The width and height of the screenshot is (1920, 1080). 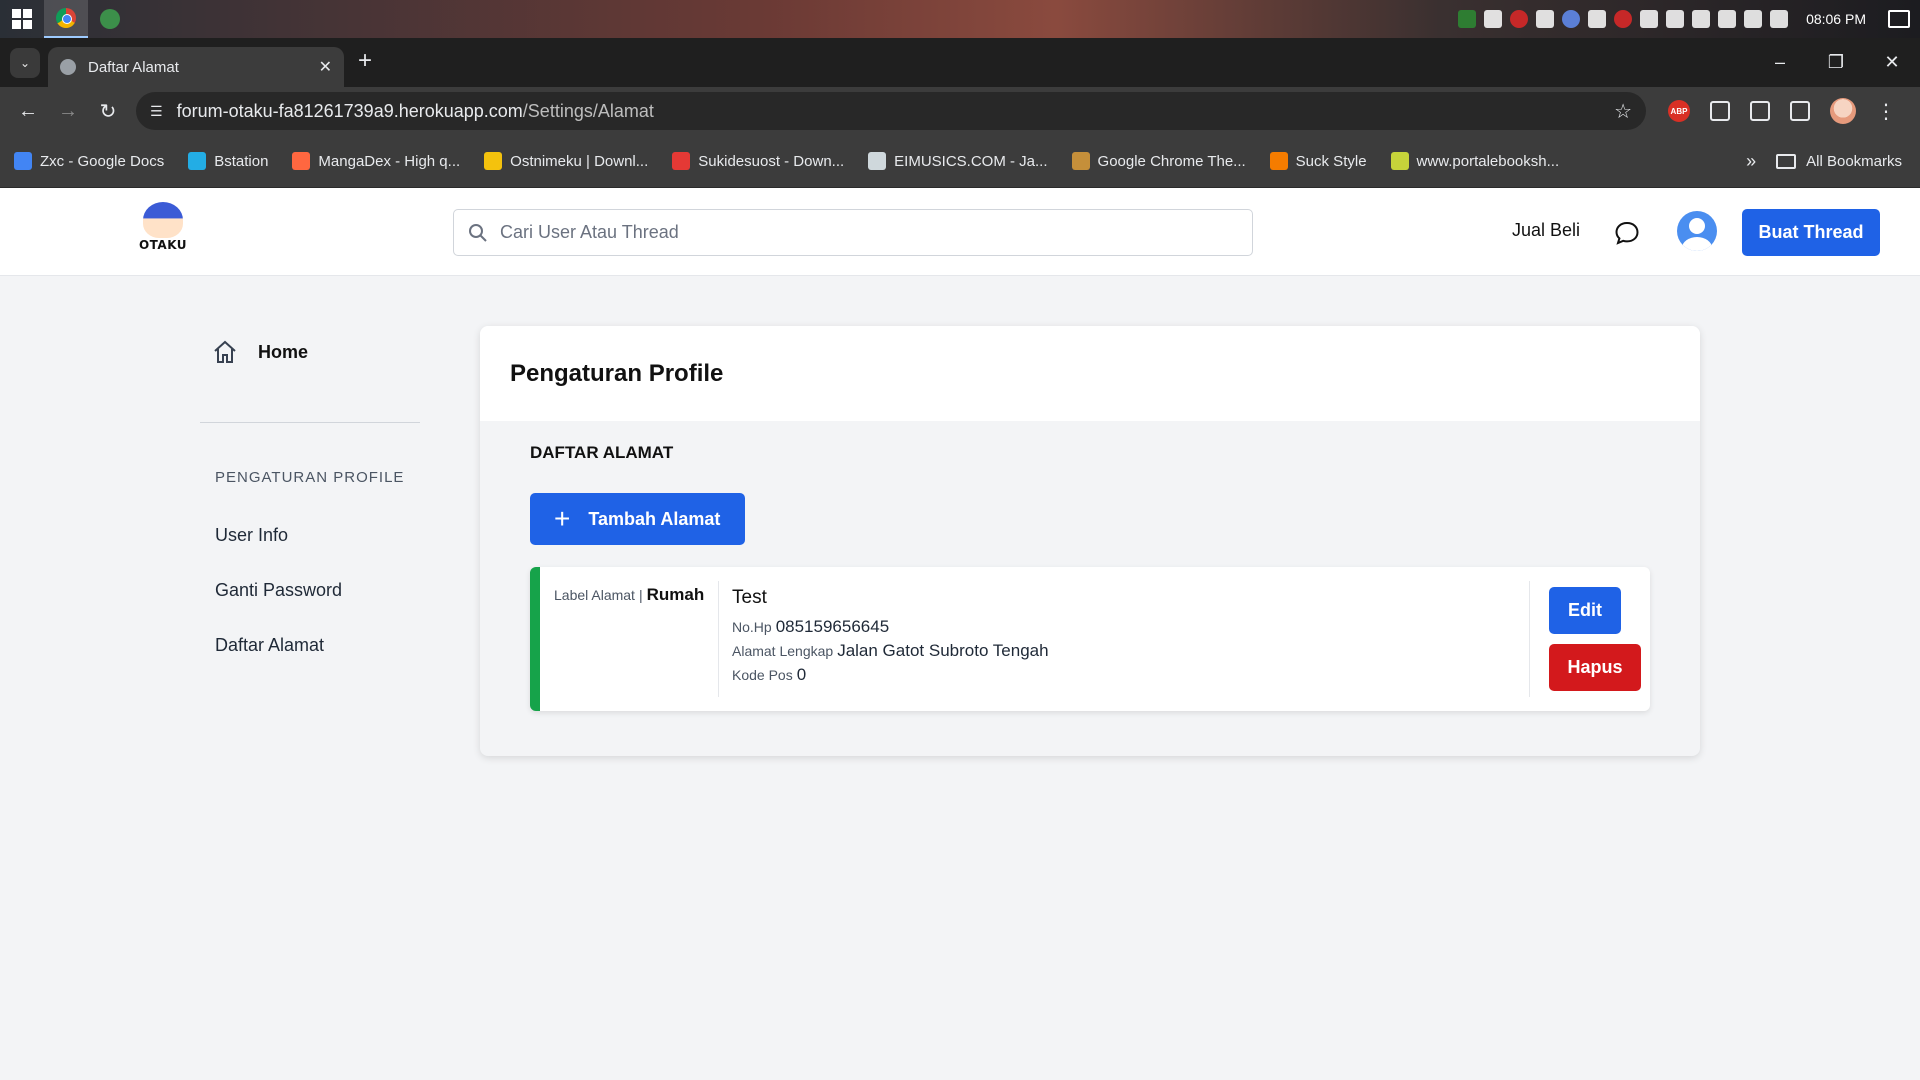 What do you see at coordinates (1627, 233) in the screenshot?
I see `chat-bubble-icon` at bounding box center [1627, 233].